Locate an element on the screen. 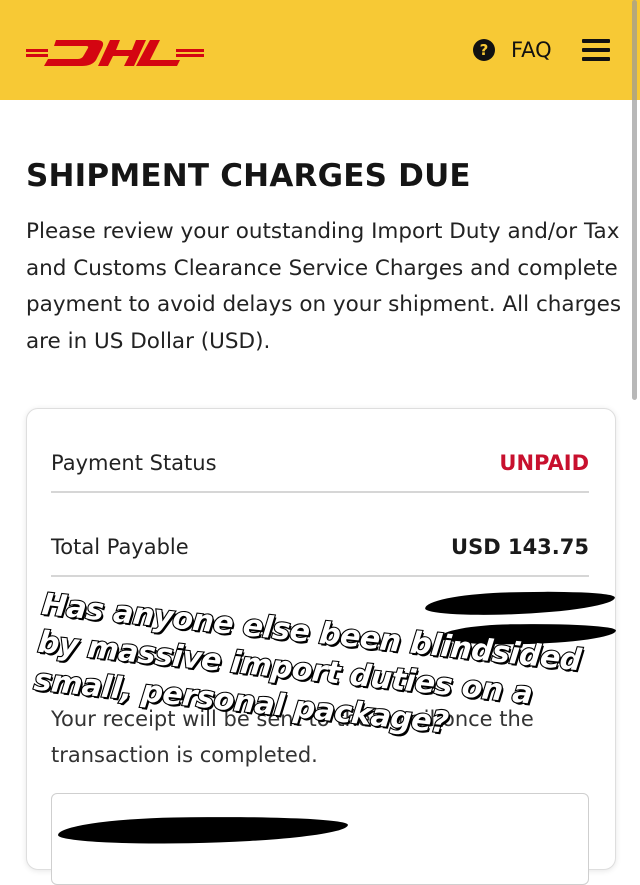 This screenshot has width=640, height=885. status-badge: UNPAID is located at coordinates (544, 463).